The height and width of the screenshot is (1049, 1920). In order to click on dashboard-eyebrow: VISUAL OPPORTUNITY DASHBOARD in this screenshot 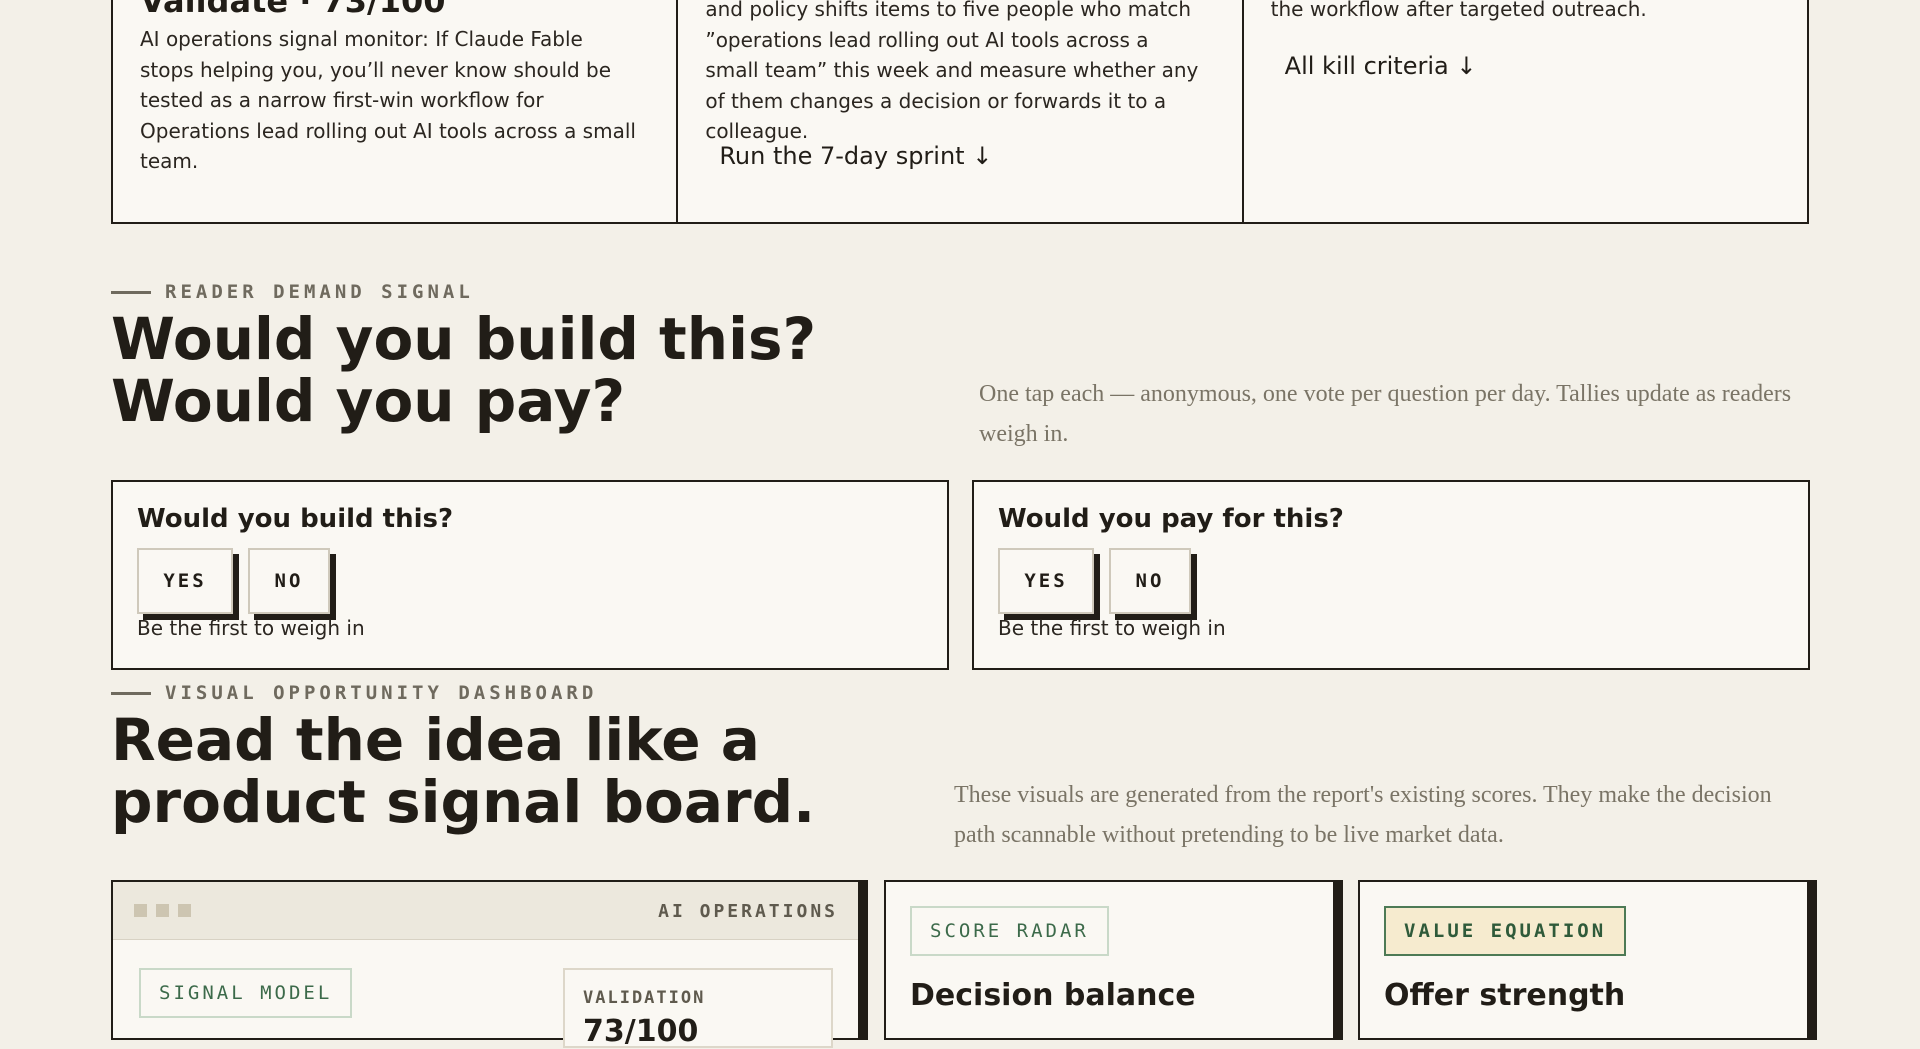, I will do `click(354, 693)`.